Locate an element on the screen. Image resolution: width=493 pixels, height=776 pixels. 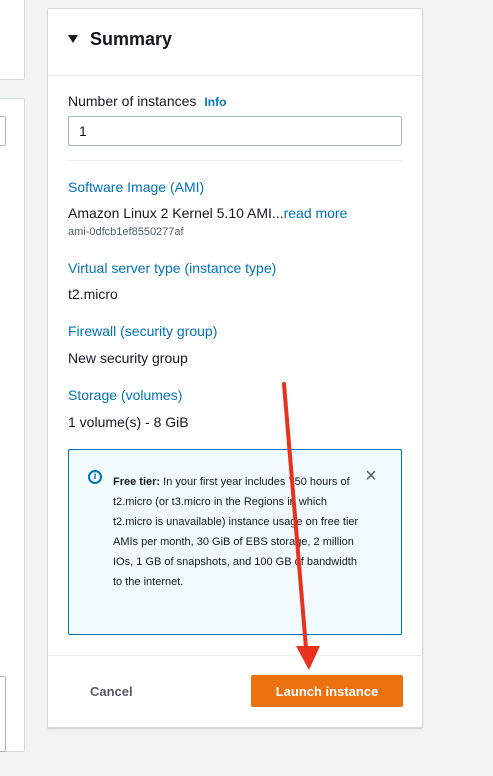
storage-link: Storage (volumes) is located at coordinates (125, 395).